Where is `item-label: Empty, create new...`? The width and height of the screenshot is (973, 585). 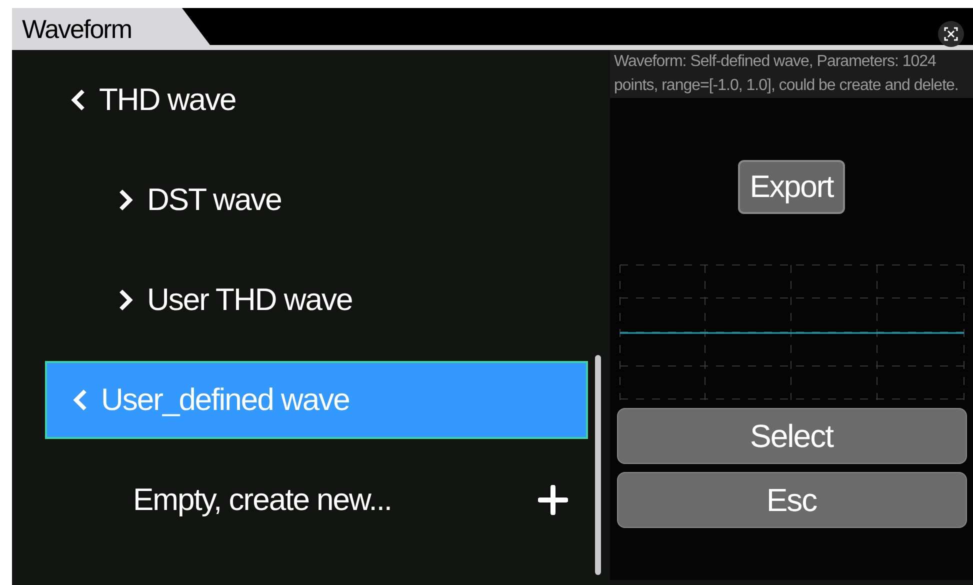
item-label: Empty, create new... is located at coordinates (262, 499).